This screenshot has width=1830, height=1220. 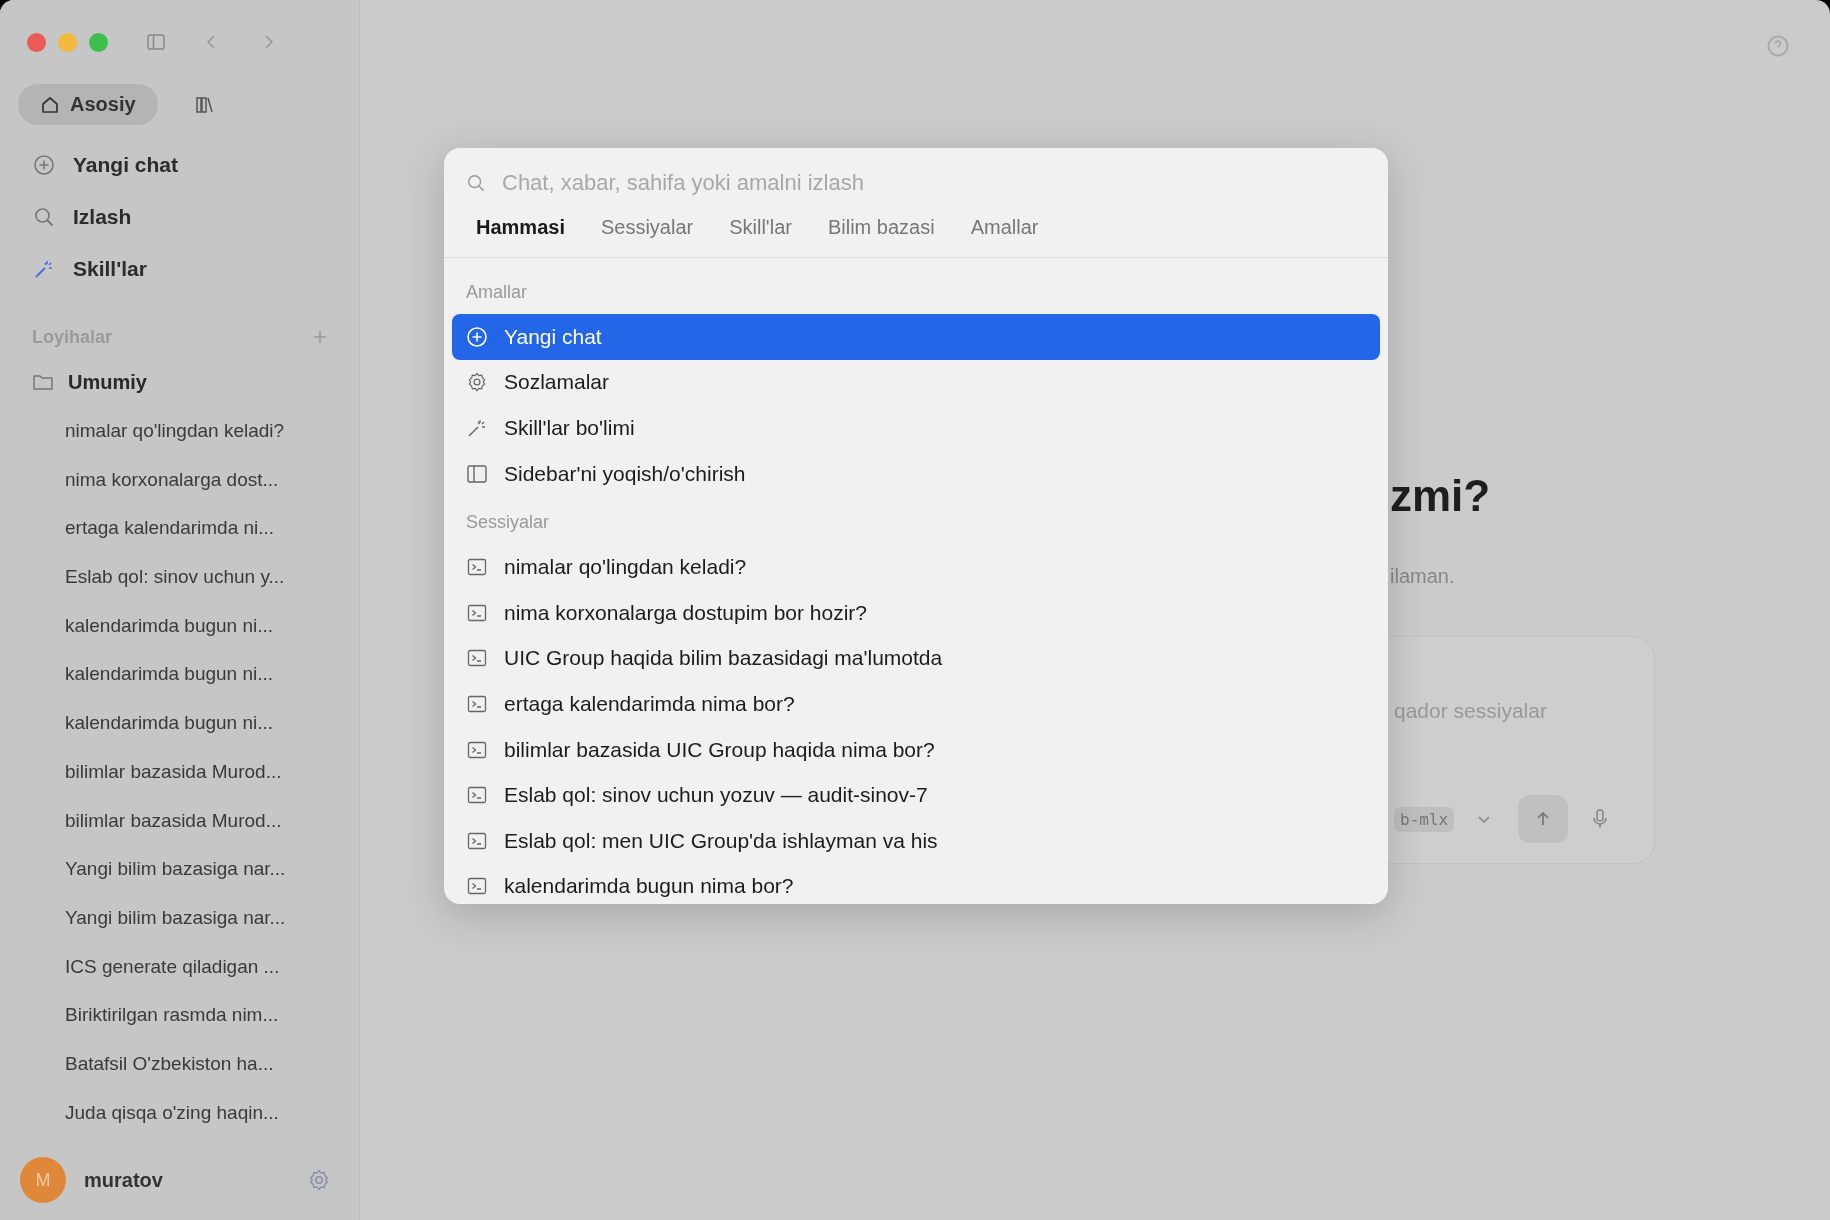 I want to click on add-icon, so click(x=320, y=337).